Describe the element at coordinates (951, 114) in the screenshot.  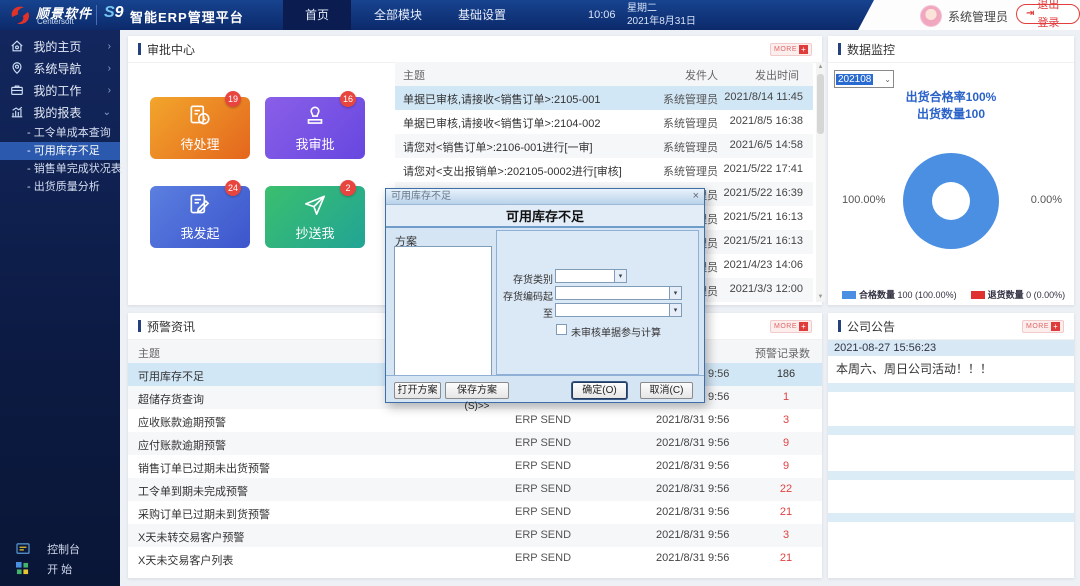
I see `ship-qty-text: 出货数量100` at that location.